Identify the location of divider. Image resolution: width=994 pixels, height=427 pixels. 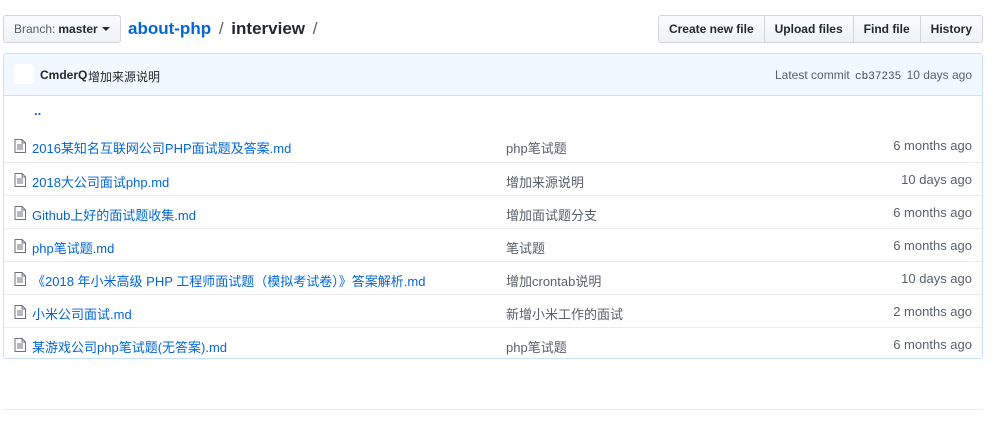
(493, 409).